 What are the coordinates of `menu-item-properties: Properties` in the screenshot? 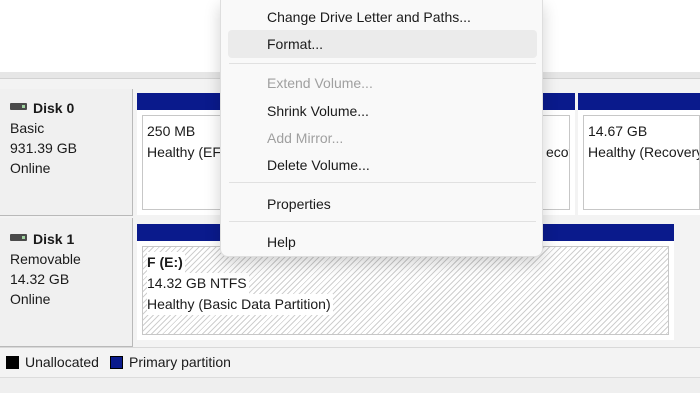 It's located at (382, 204).